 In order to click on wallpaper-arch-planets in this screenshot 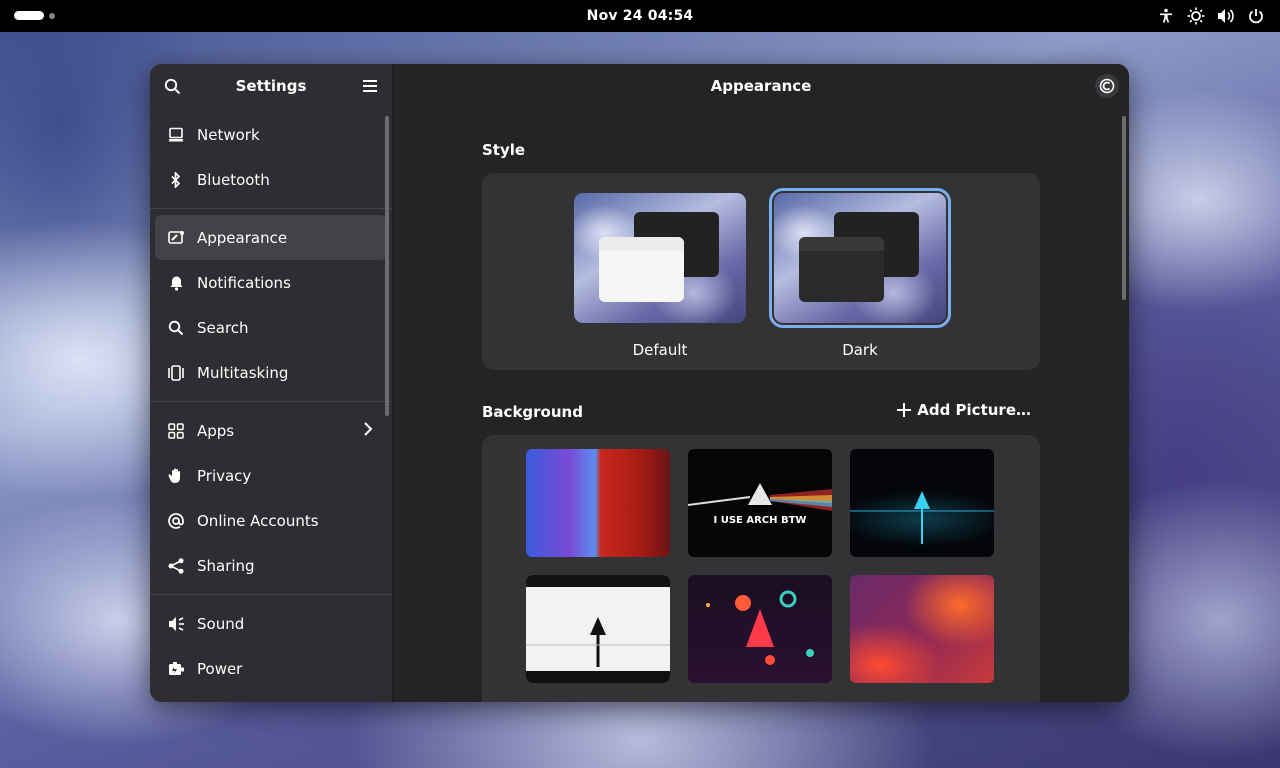, I will do `click(760, 629)`.